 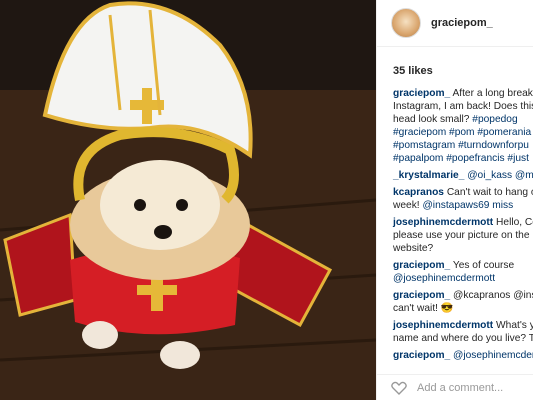 What do you see at coordinates (444, 278) in the screenshot?
I see `comment-tags: @josephinemcdermott` at bounding box center [444, 278].